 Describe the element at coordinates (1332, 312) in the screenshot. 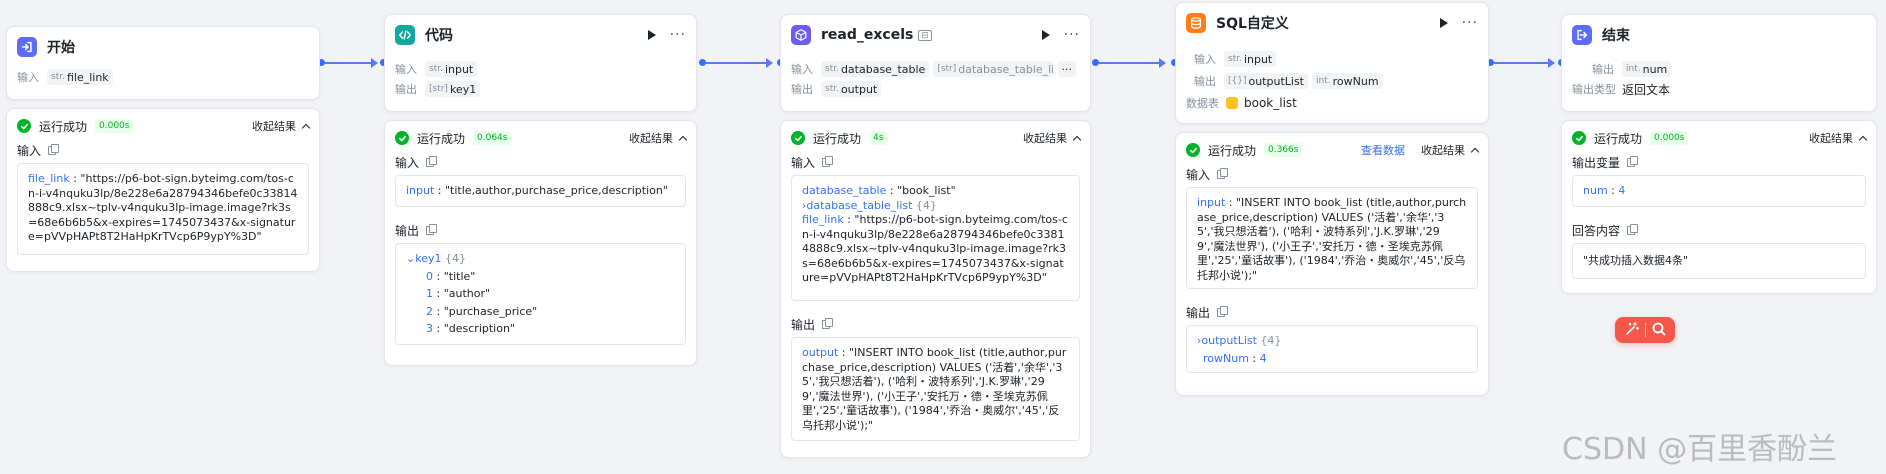

I see `output-section-label: 输出` at that location.